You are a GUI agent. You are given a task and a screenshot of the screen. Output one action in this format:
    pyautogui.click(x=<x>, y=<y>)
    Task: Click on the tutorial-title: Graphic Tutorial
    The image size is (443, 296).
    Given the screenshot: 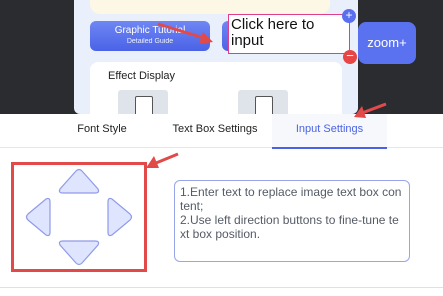 What is the action you would take?
    pyautogui.click(x=150, y=30)
    